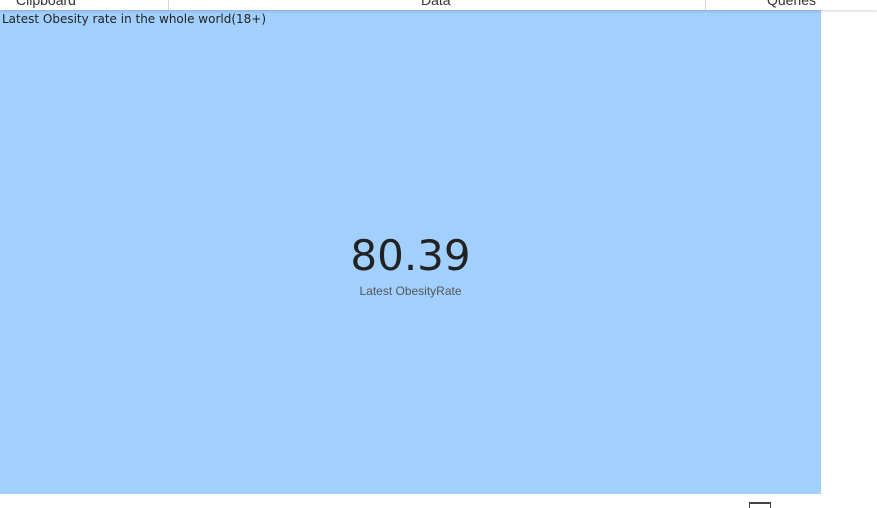  I want to click on right-pane, so click(849, 259).